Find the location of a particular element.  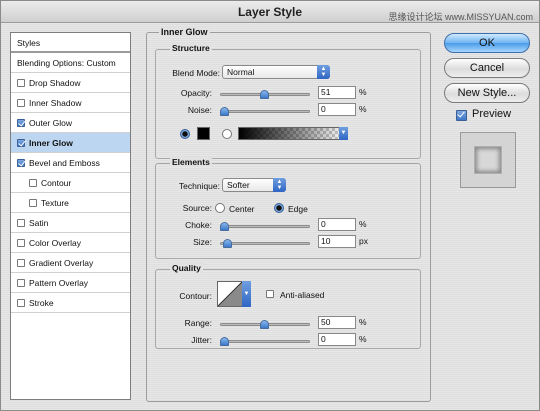

source-label: Source: is located at coordinates (197, 208).